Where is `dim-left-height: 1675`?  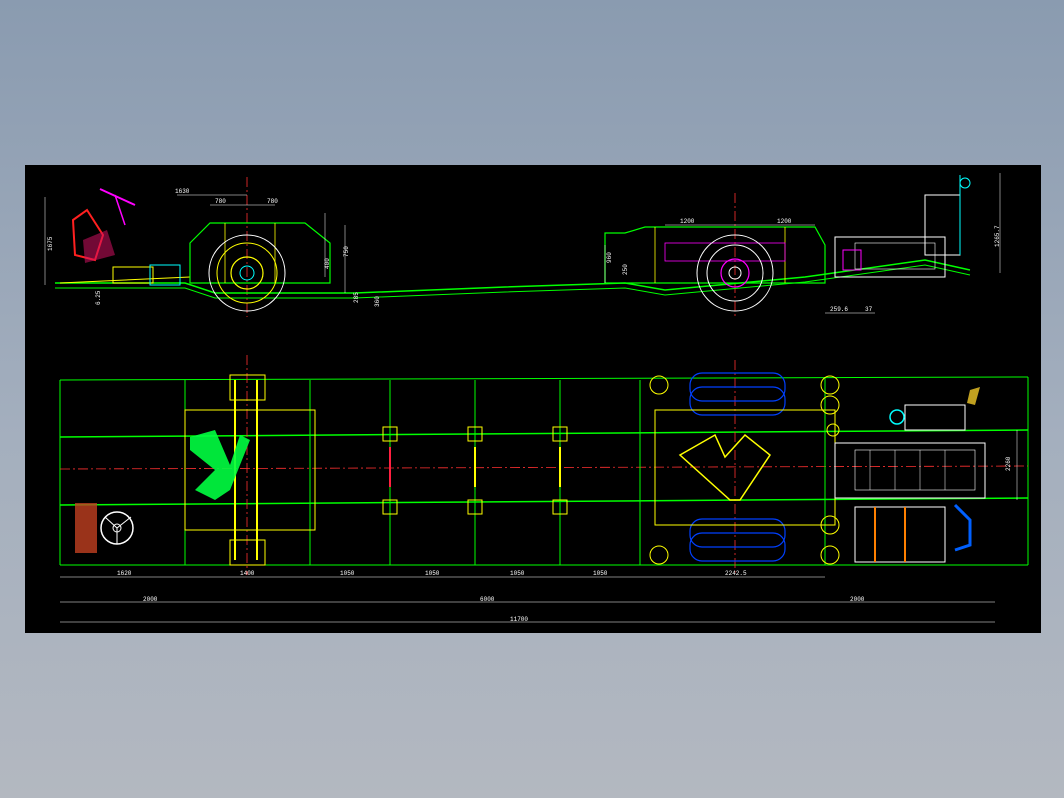
dim-left-height: 1675 is located at coordinates (50, 243).